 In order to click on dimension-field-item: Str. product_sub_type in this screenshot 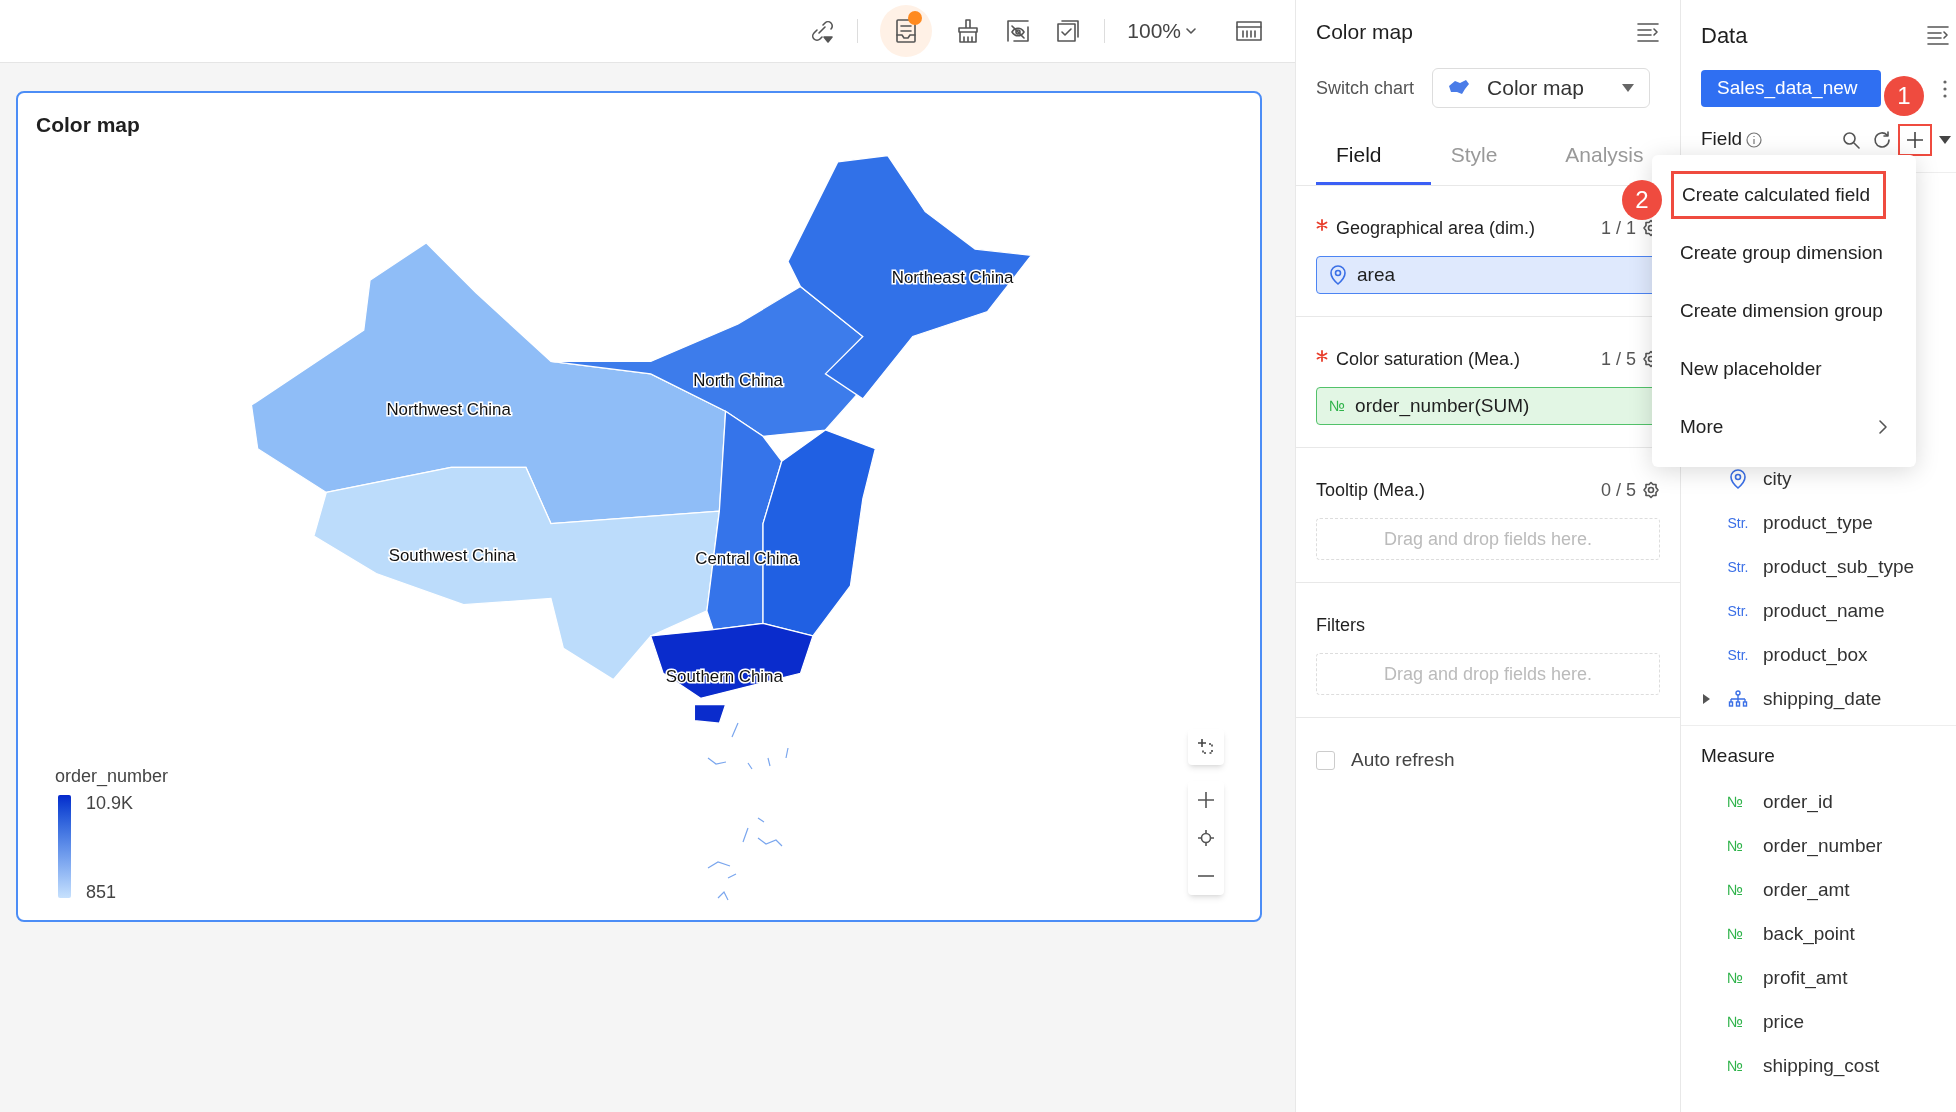, I will do `click(1818, 567)`.